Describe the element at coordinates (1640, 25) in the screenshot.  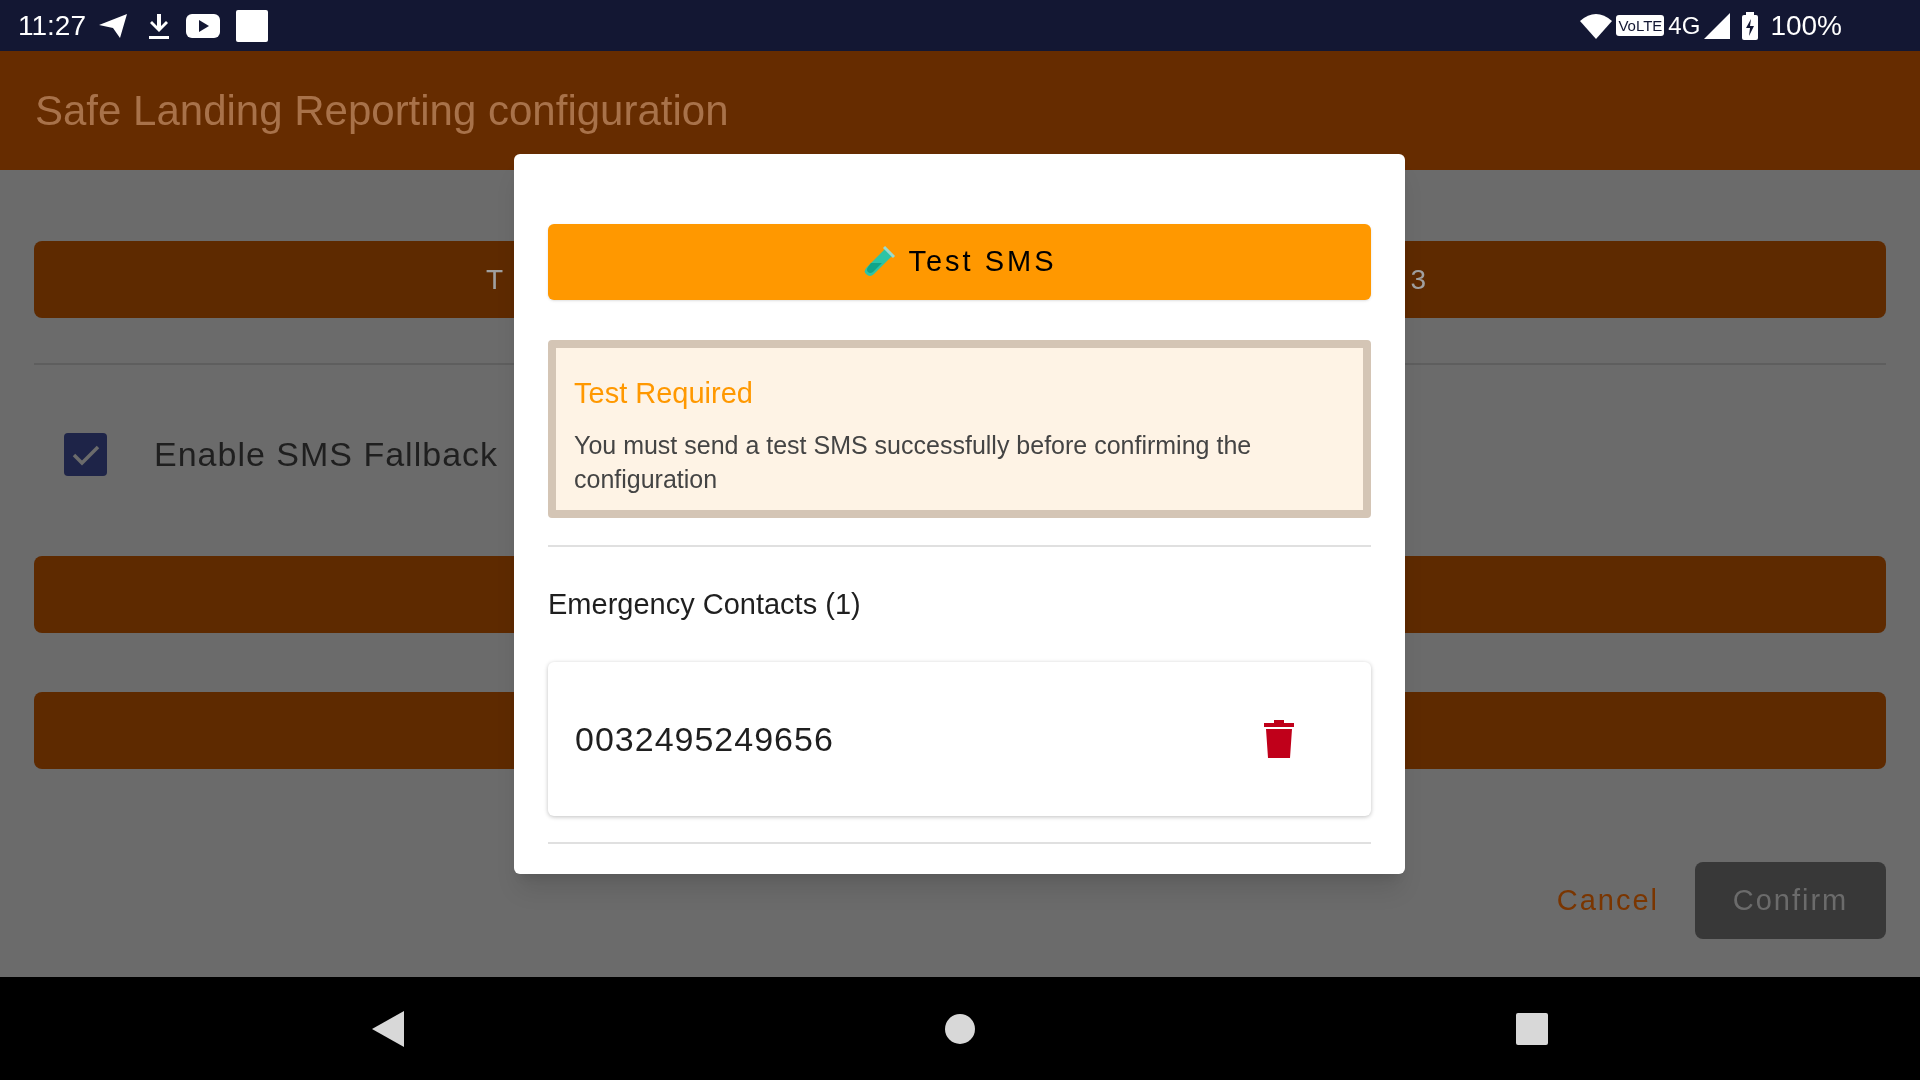
I see `volte-badge: VoLTE` at that location.